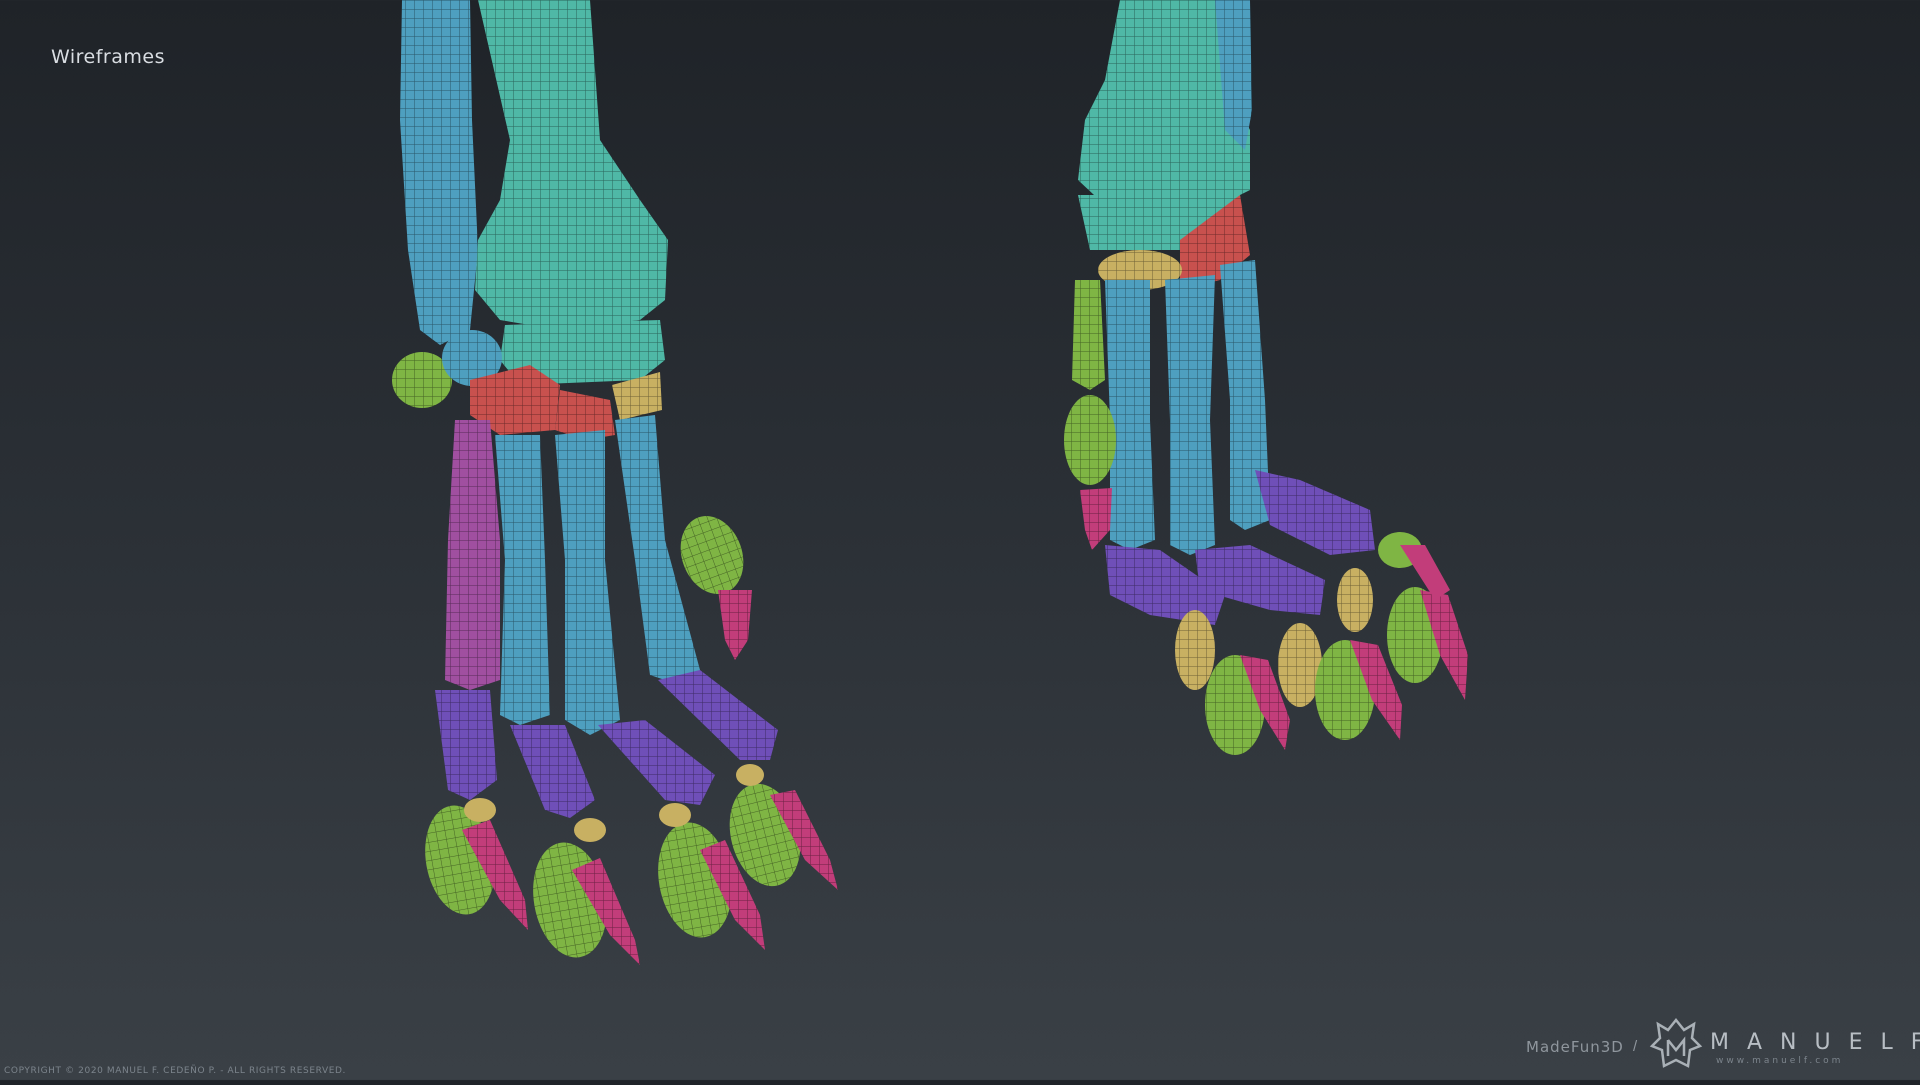 The image size is (1920, 1085). What do you see at coordinates (108, 57) in the screenshot?
I see `page-title: Wireframes` at bounding box center [108, 57].